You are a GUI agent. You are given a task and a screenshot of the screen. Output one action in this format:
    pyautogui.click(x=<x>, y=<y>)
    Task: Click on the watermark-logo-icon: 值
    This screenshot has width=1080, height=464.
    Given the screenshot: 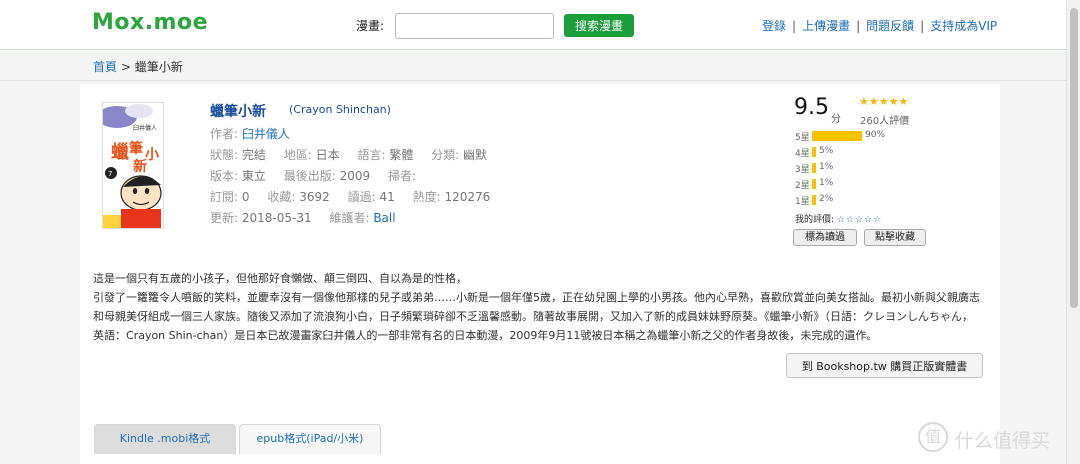 What is the action you would take?
    pyautogui.click(x=933, y=437)
    